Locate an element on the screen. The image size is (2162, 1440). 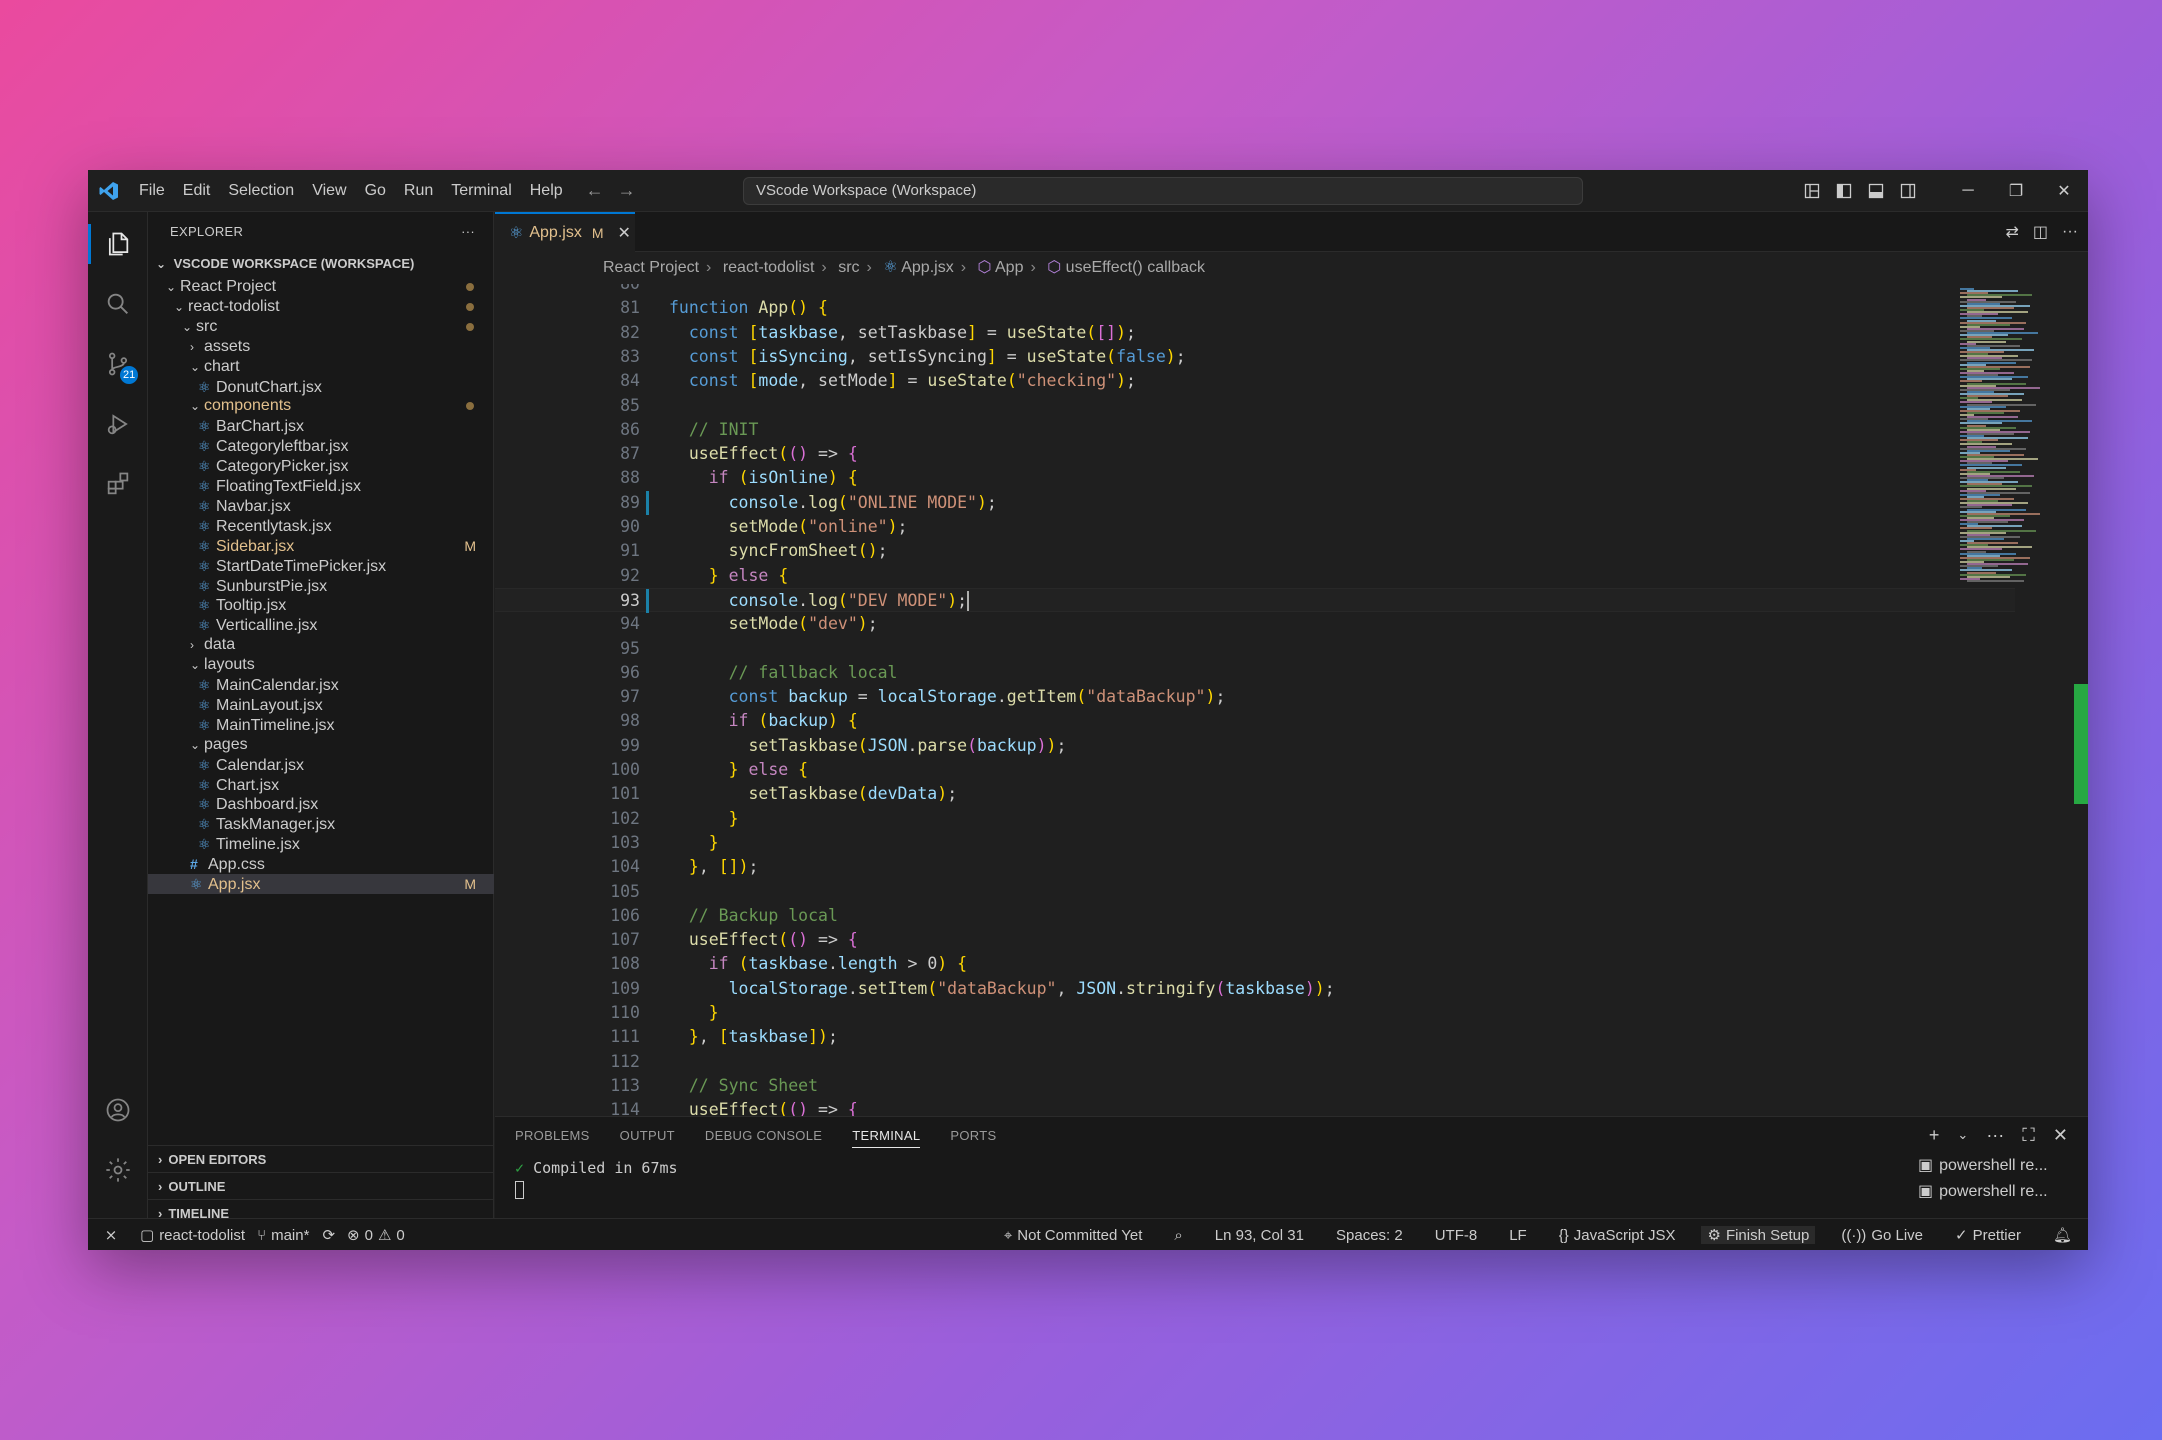
tree-file: ⚛ MainLayout.jsx is located at coordinates (321, 705).